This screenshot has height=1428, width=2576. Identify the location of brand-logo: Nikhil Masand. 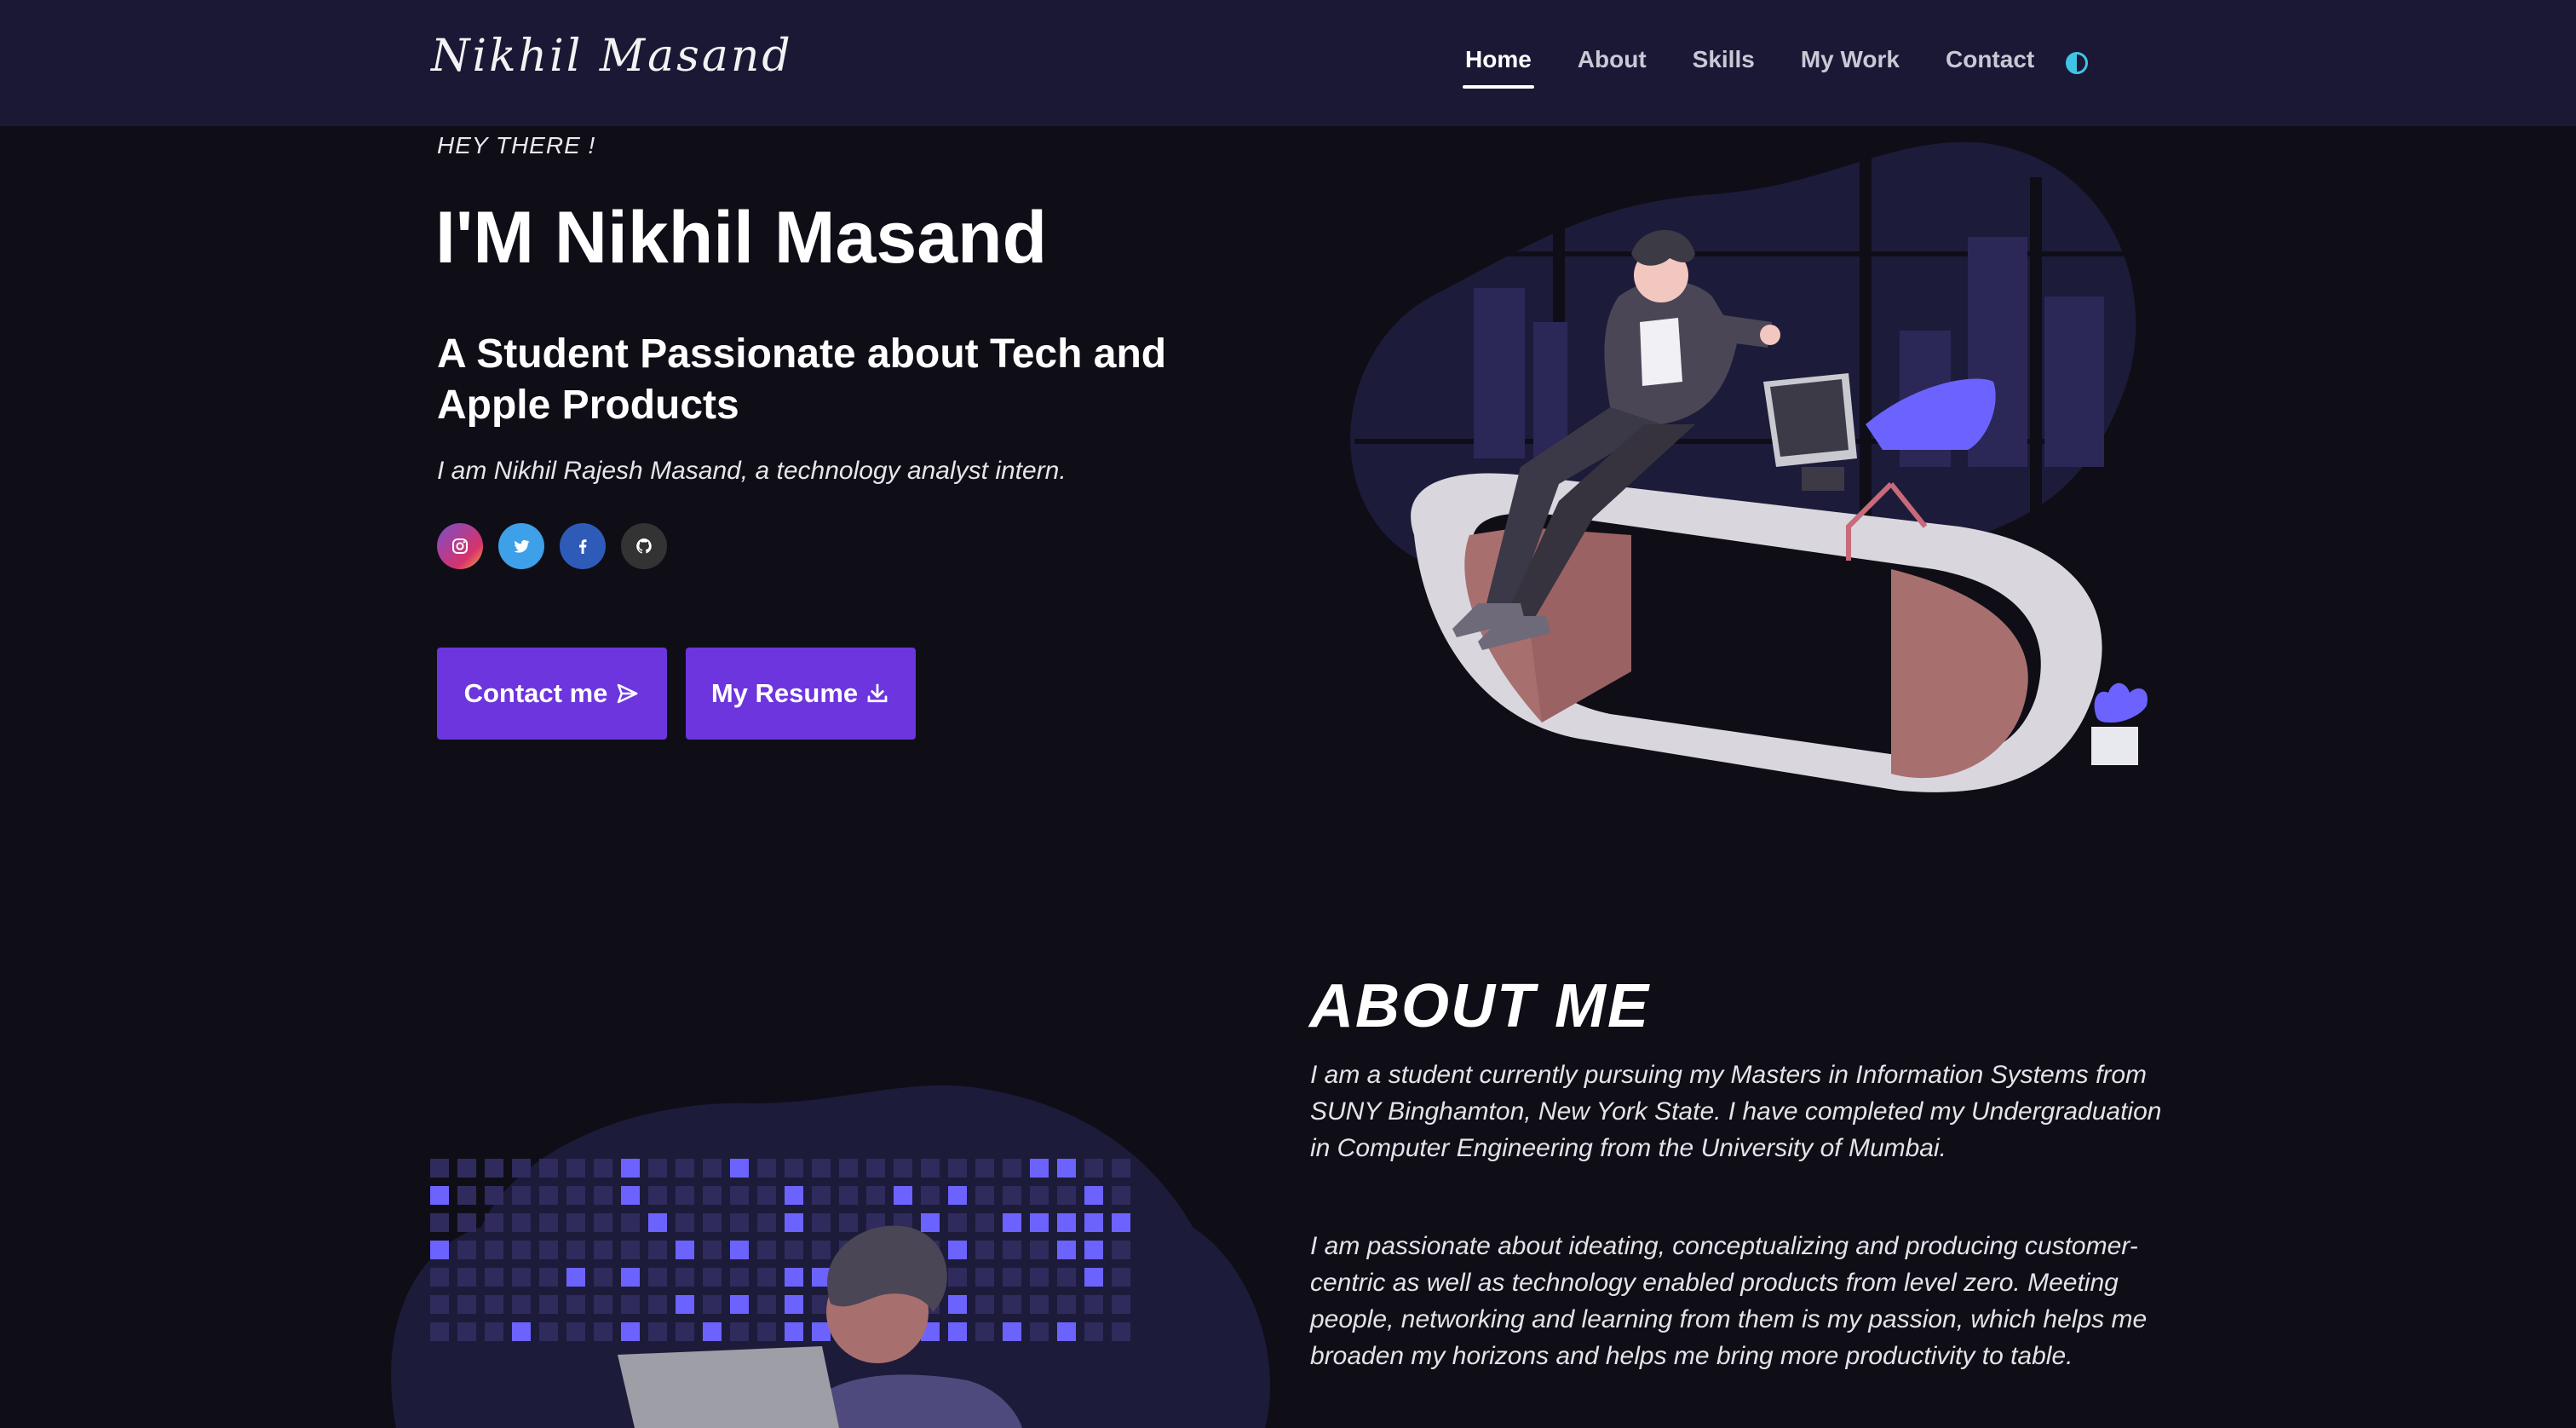
(612, 57).